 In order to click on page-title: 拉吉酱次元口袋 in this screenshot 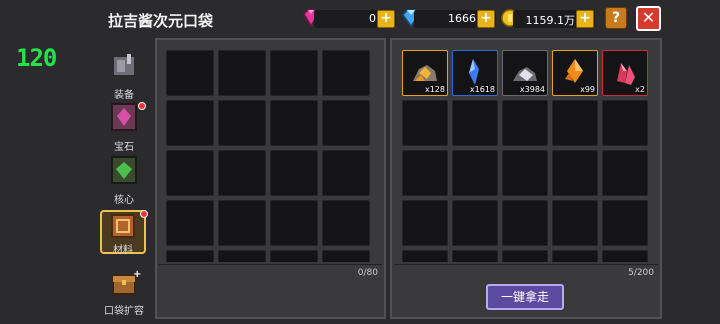, I will do `click(161, 21)`.